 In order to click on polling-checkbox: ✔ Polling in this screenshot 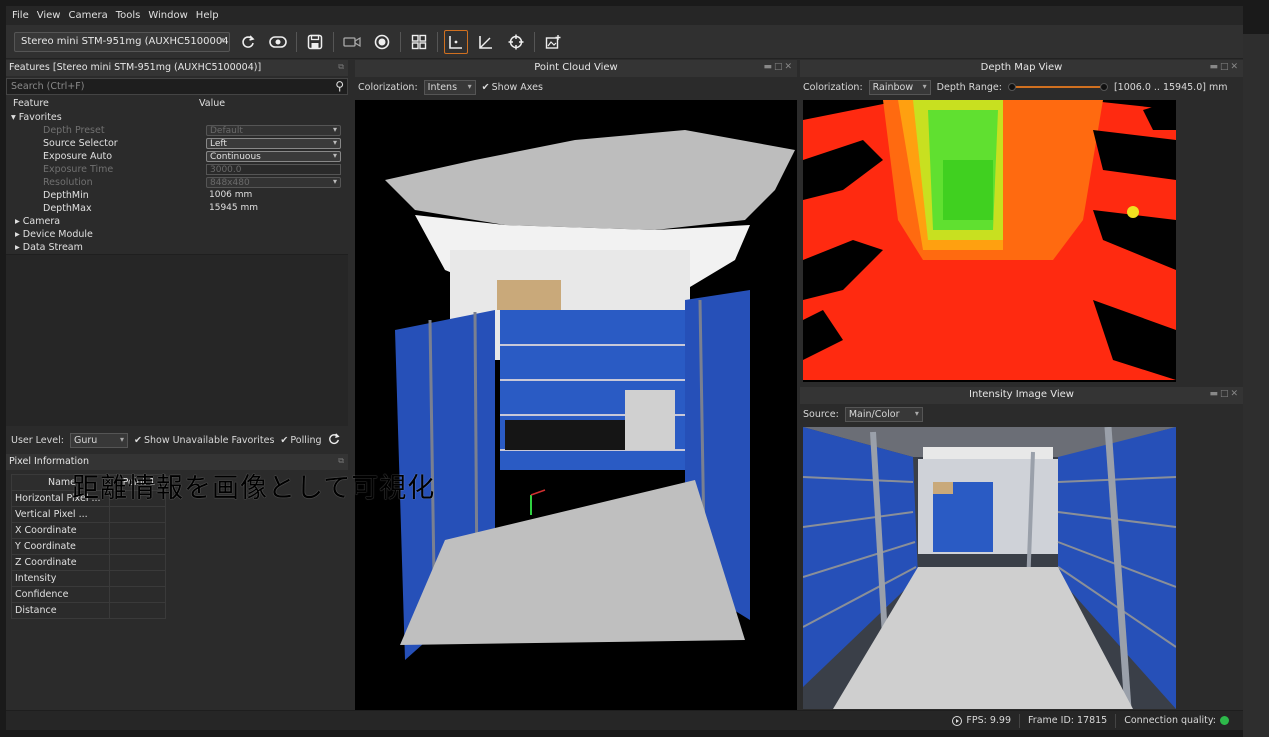, I will do `click(300, 440)`.